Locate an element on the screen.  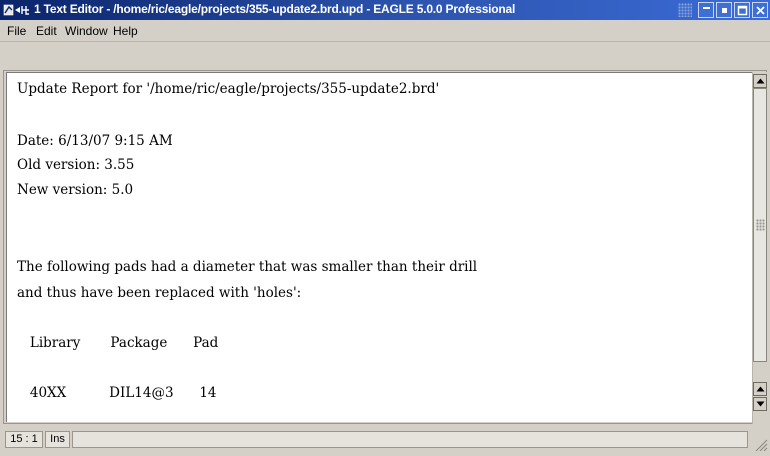
restore-icon is located at coordinates (724, 10).